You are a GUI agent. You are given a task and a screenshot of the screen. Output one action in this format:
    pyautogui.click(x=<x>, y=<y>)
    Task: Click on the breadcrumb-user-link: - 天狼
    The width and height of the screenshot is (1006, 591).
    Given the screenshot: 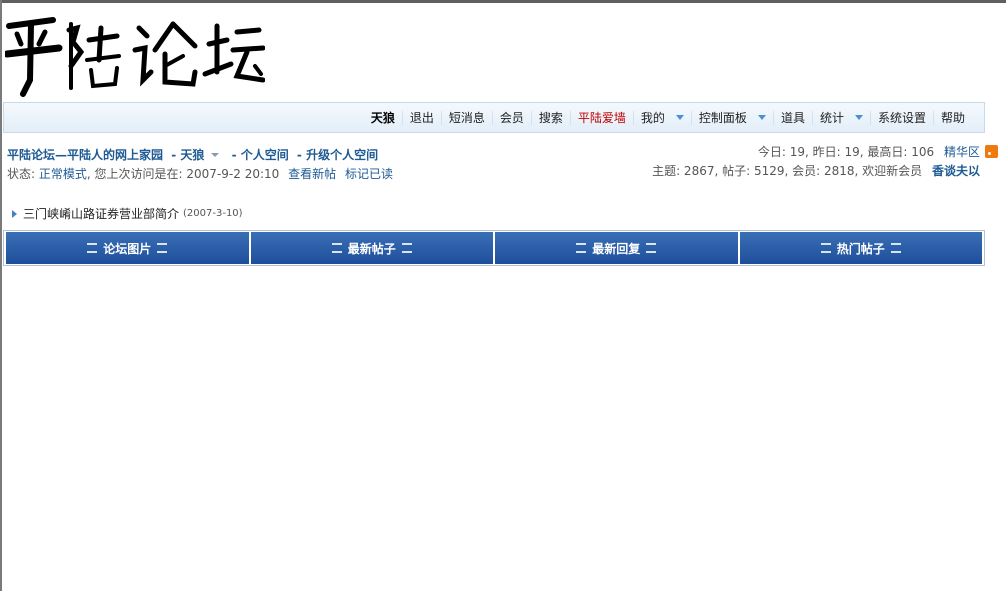 What is the action you would take?
    pyautogui.click(x=197, y=155)
    